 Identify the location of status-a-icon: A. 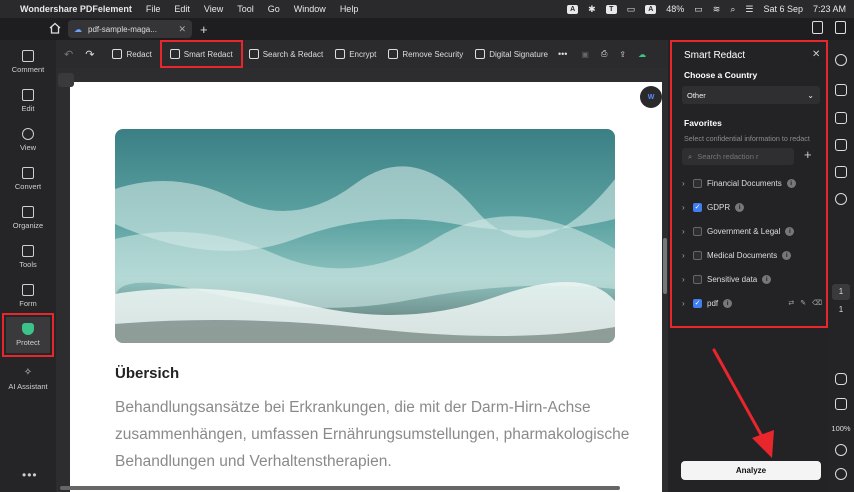
(573, 9).